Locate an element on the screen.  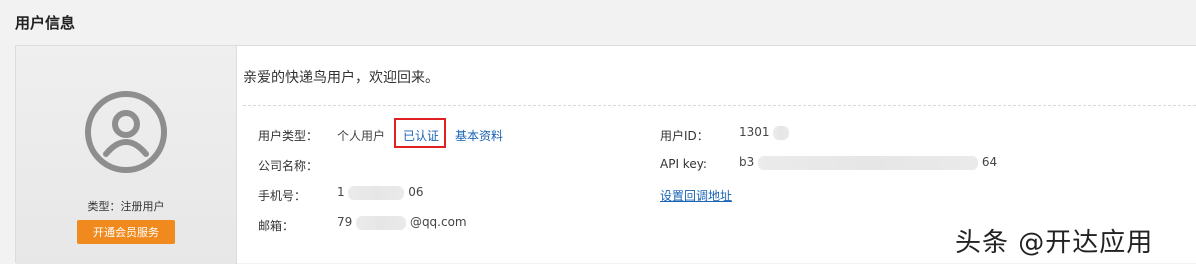
phone-value: 1 06 is located at coordinates (380, 192).